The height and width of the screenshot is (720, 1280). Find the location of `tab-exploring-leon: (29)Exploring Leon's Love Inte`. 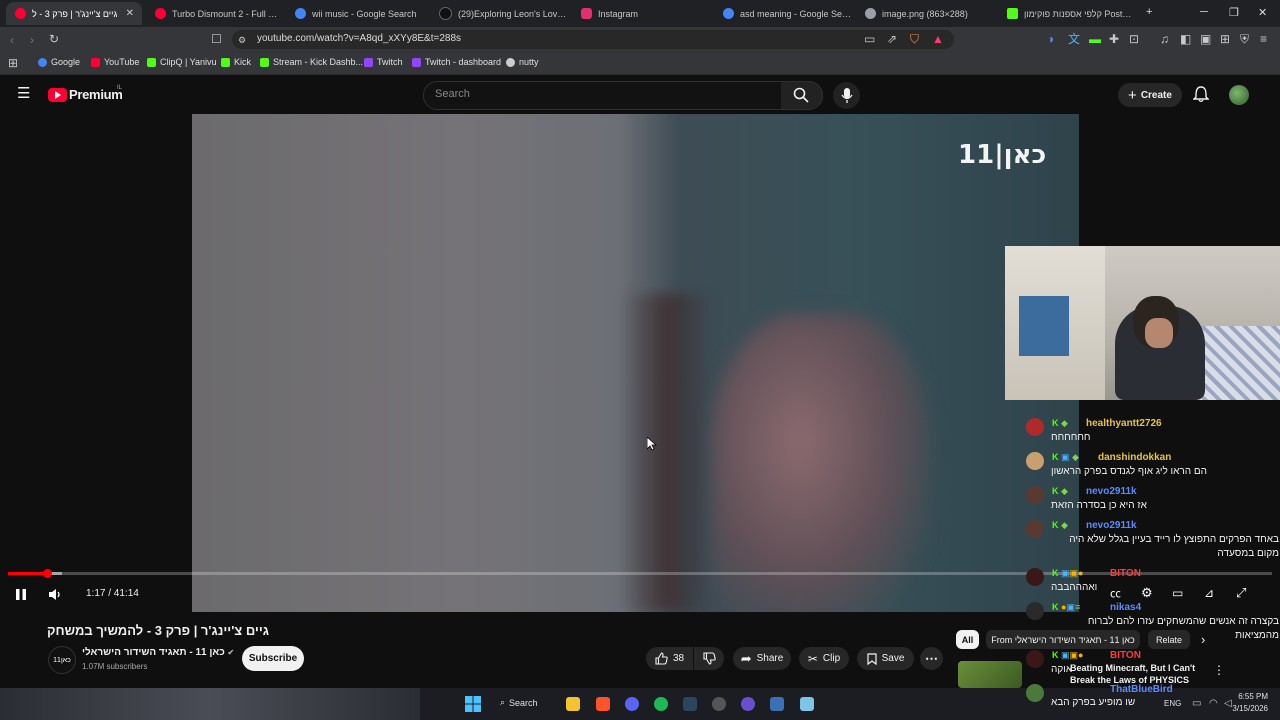

tab-exploring-leon: (29)Exploring Leon's Love Inte is located at coordinates (500, 13).